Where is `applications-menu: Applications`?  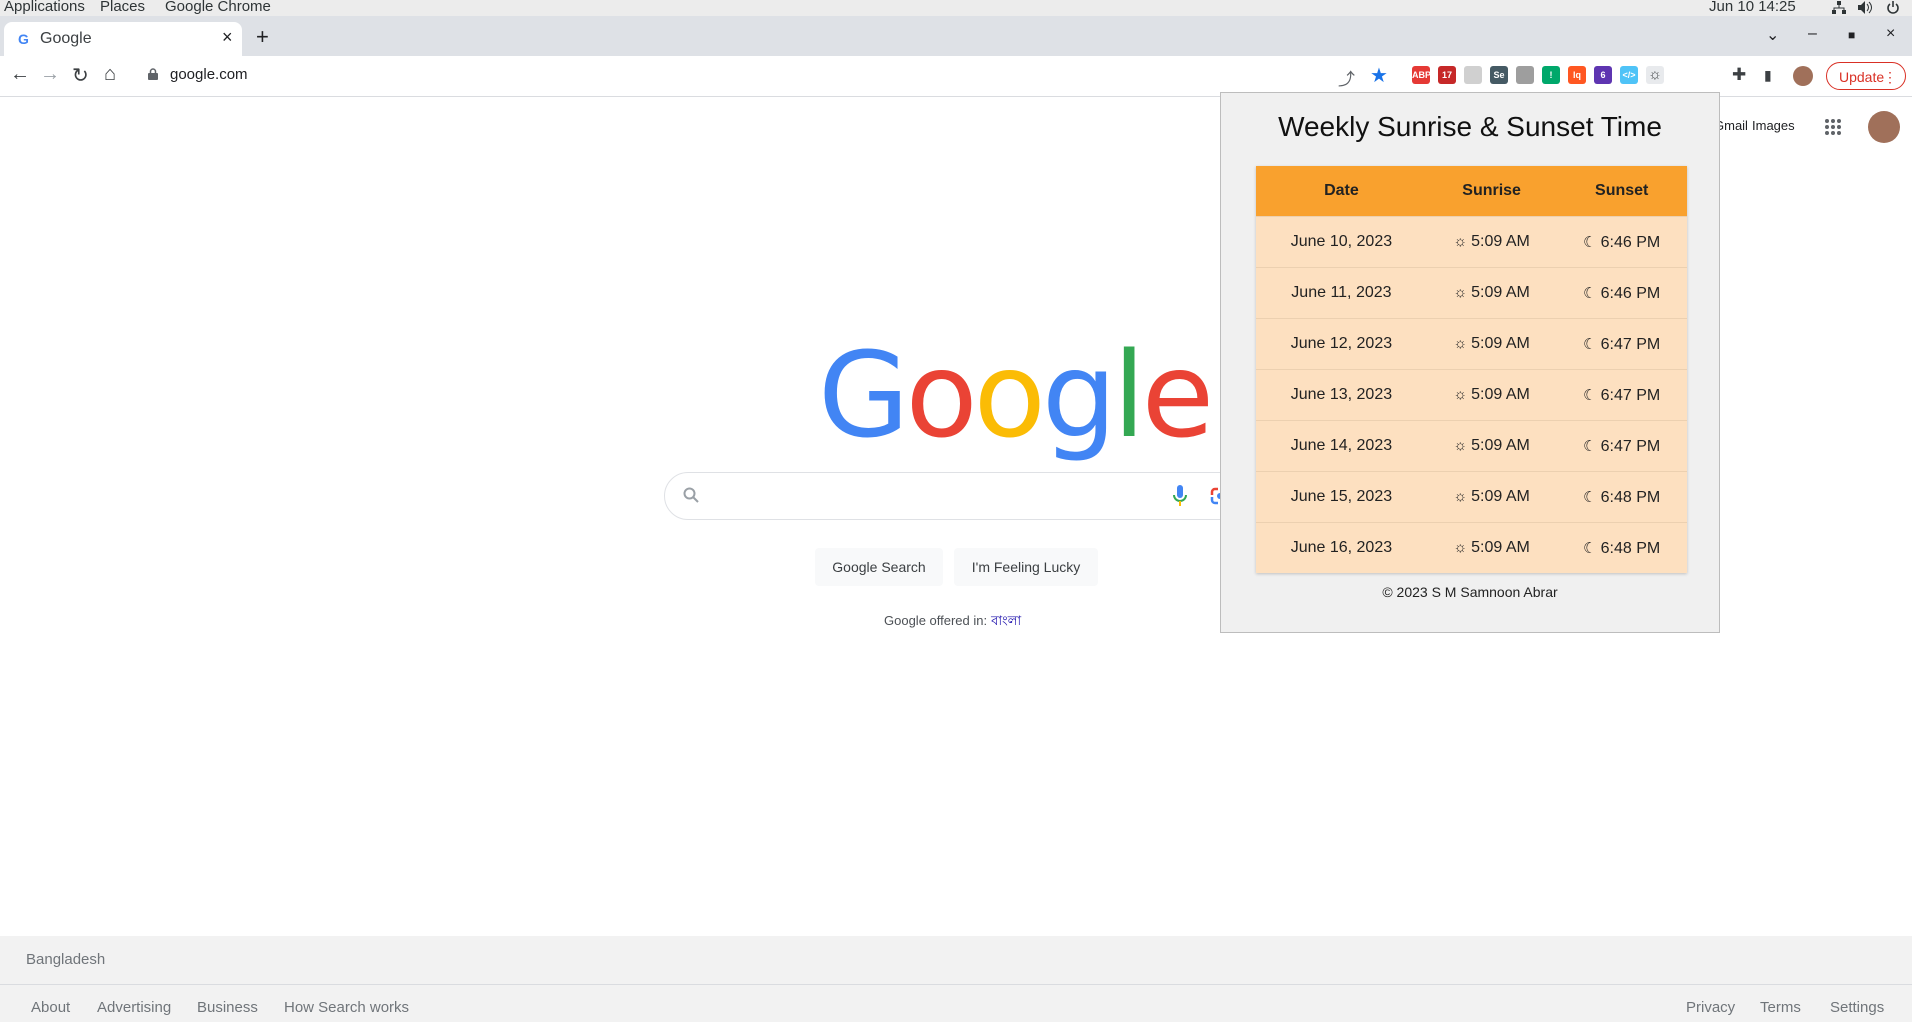
applications-menu: Applications is located at coordinates (44, 7).